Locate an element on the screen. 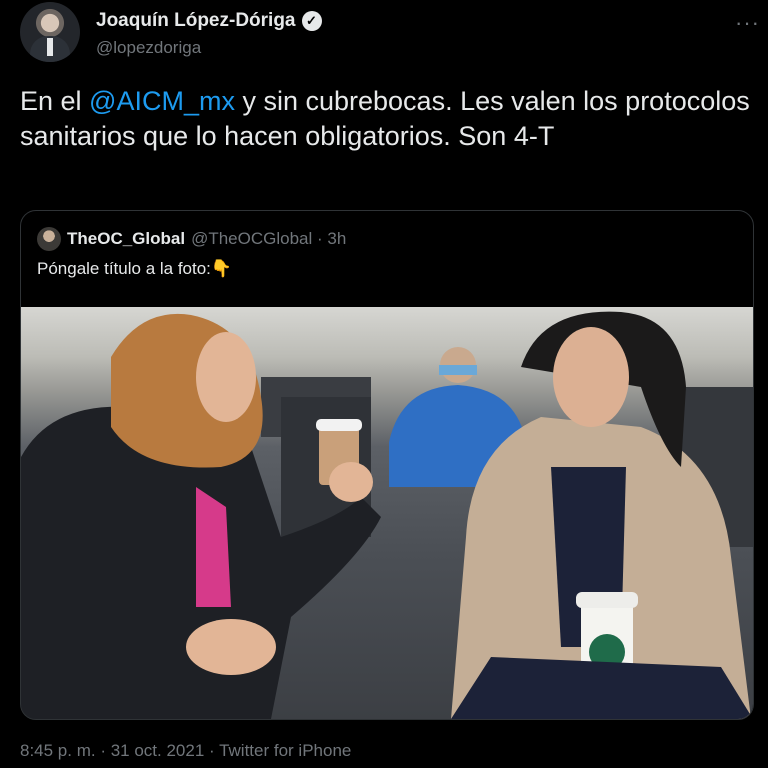 The width and height of the screenshot is (768, 768). tweet-header: Joaquín López-Dóriga ✓ @lopezdoriga ··· is located at coordinates (390, 37).